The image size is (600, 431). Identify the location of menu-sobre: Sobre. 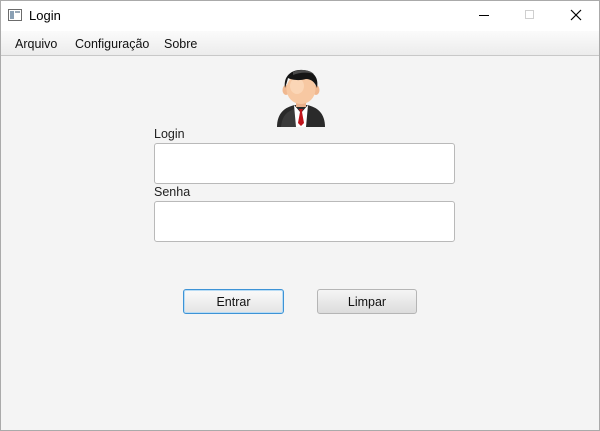
(180, 44).